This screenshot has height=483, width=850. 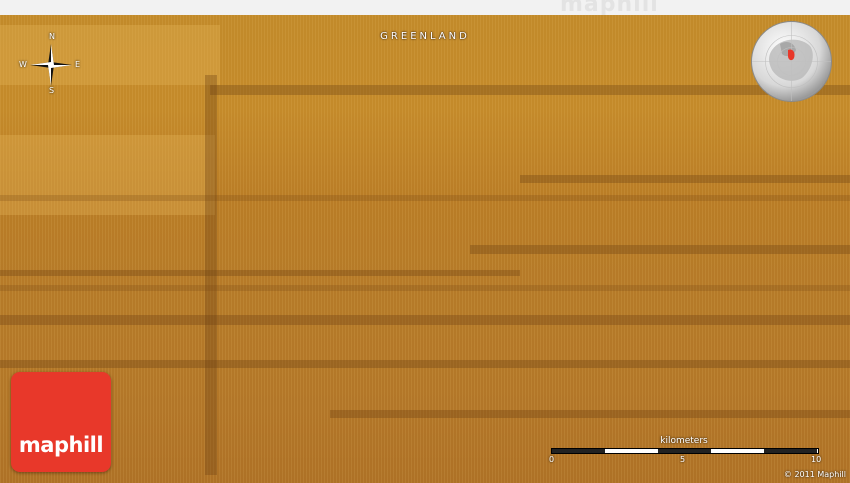 I want to click on logo-text: maphill, so click(x=61, y=445).